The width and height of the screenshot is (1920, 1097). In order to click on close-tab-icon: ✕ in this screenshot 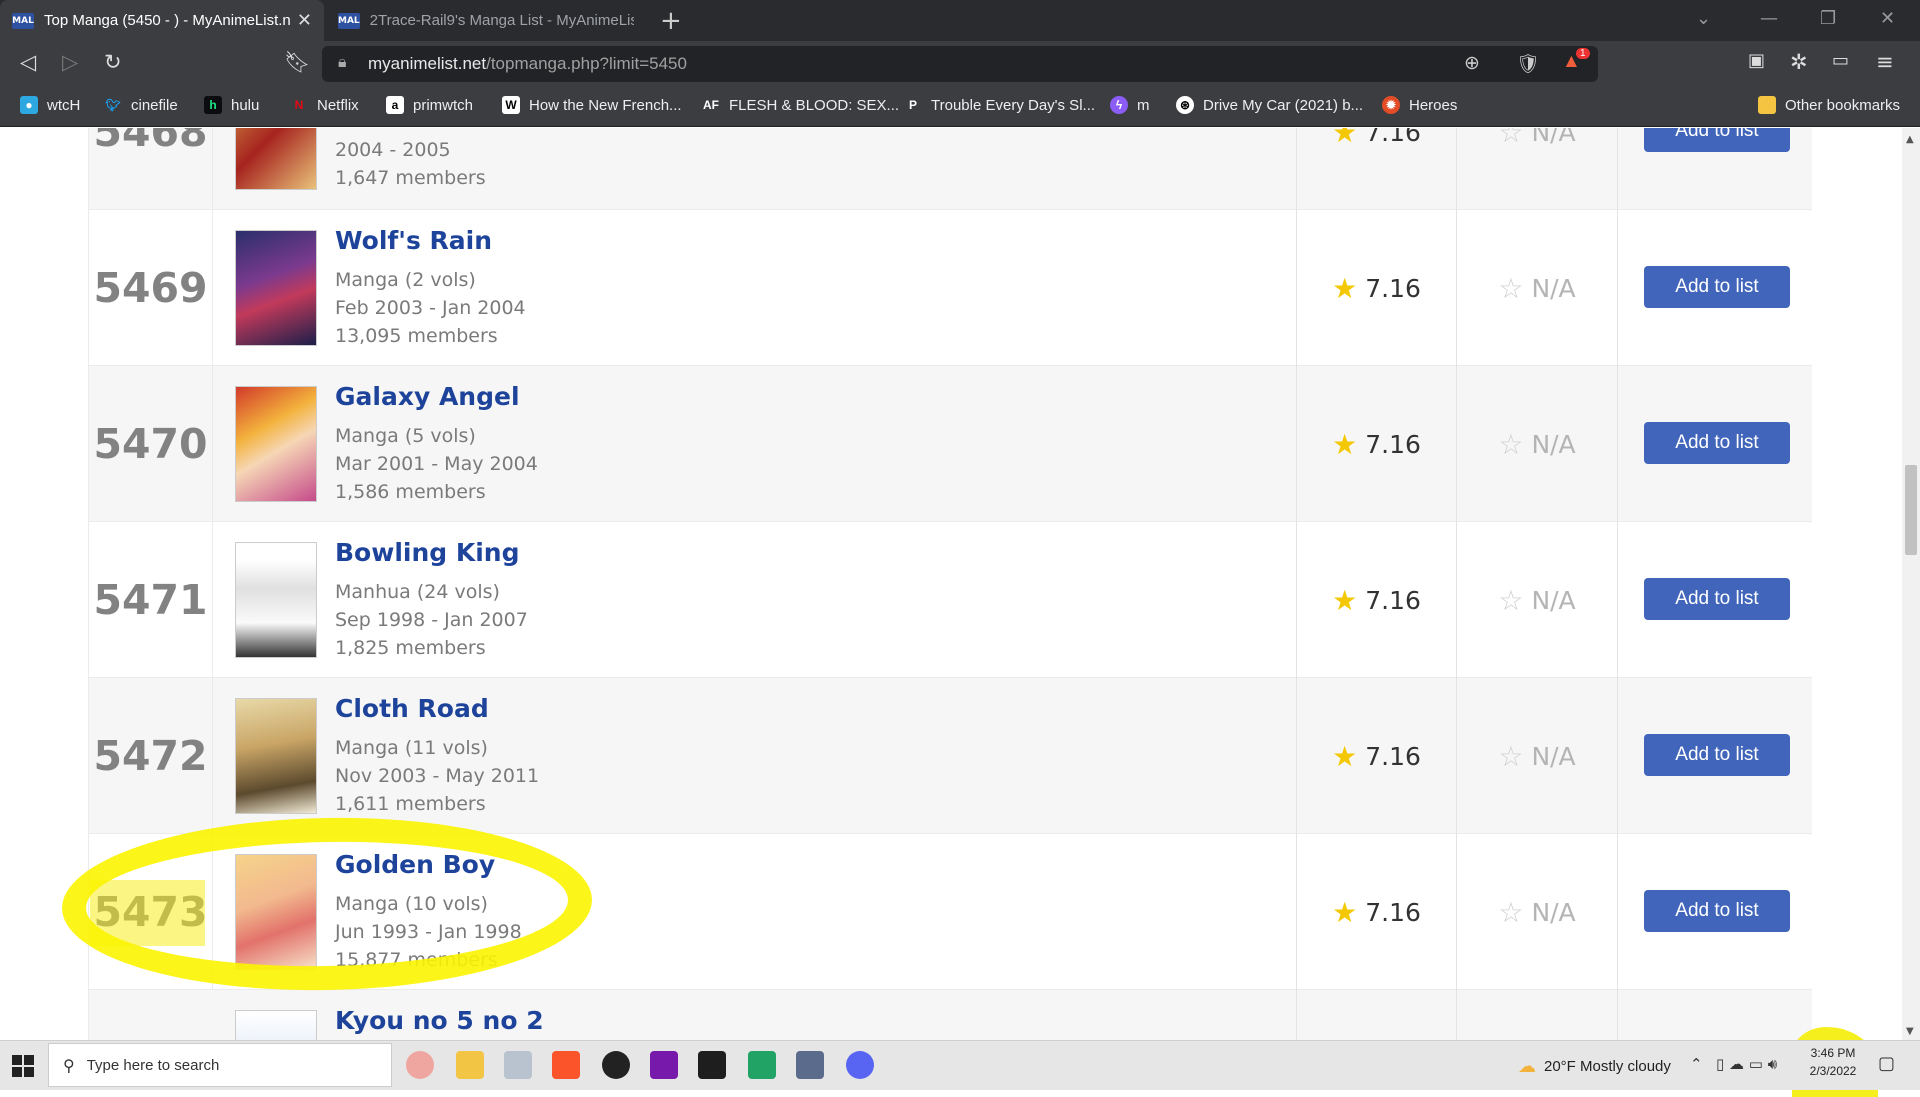, I will do `click(304, 20)`.